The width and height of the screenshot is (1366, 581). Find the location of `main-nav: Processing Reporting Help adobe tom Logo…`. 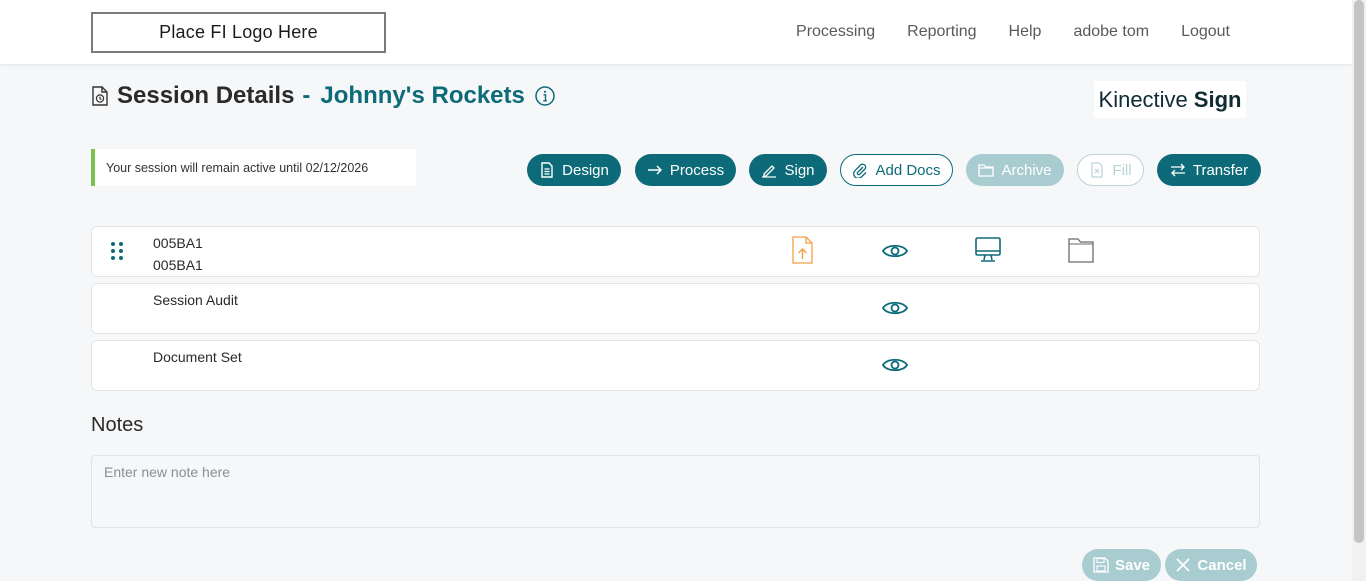

main-nav: Processing Reporting Help adobe tom Logo… is located at coordinates (1013, 32).